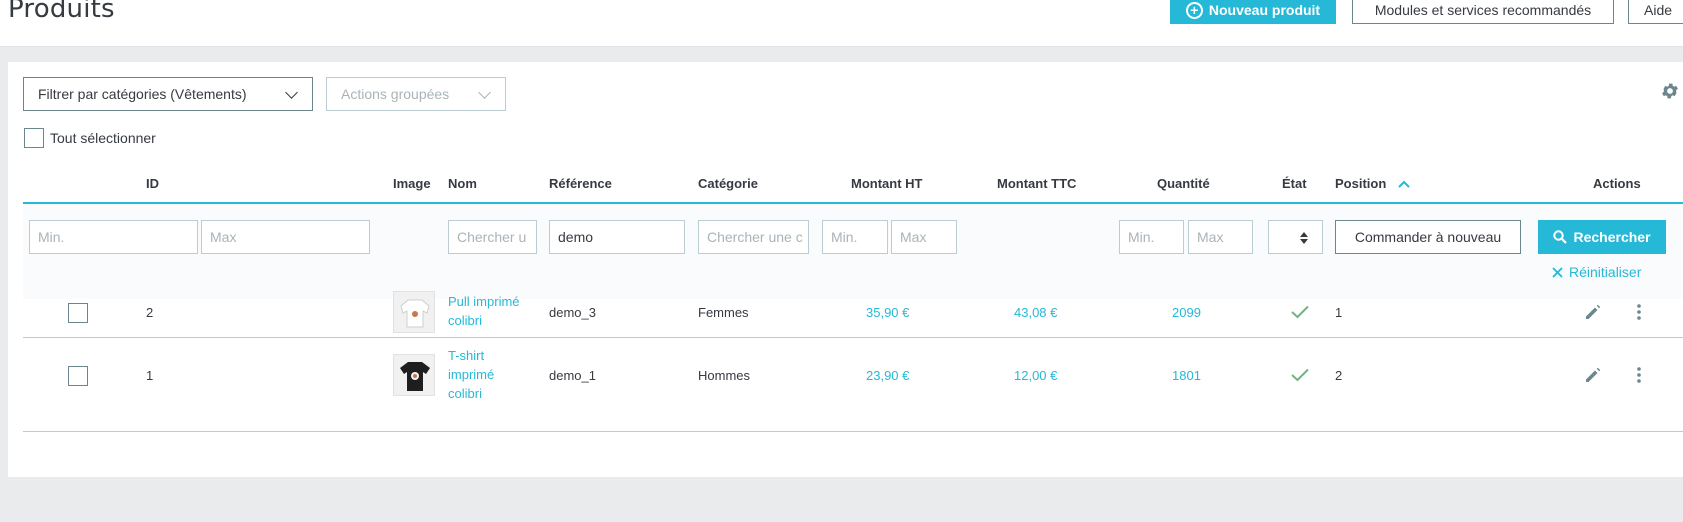  What do you see at coordinates (1339, 312) in the screenshot?
I see `product-position: 1` at bounding box center [1339, 312].